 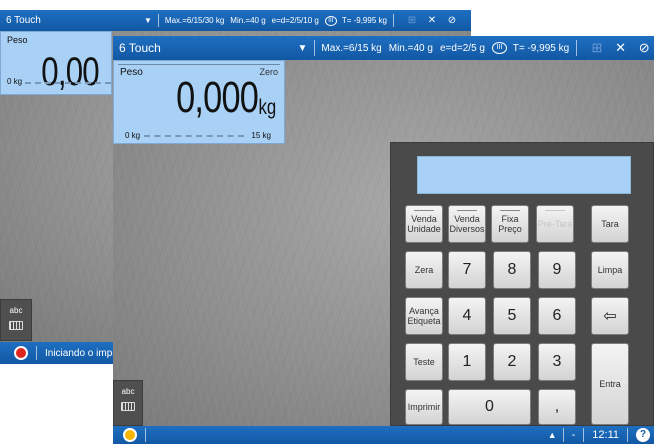 What do you see at coordinates (261, 135) in the screenshot?
I see `range-max: 15 kg` at bounding box center [261, 135].